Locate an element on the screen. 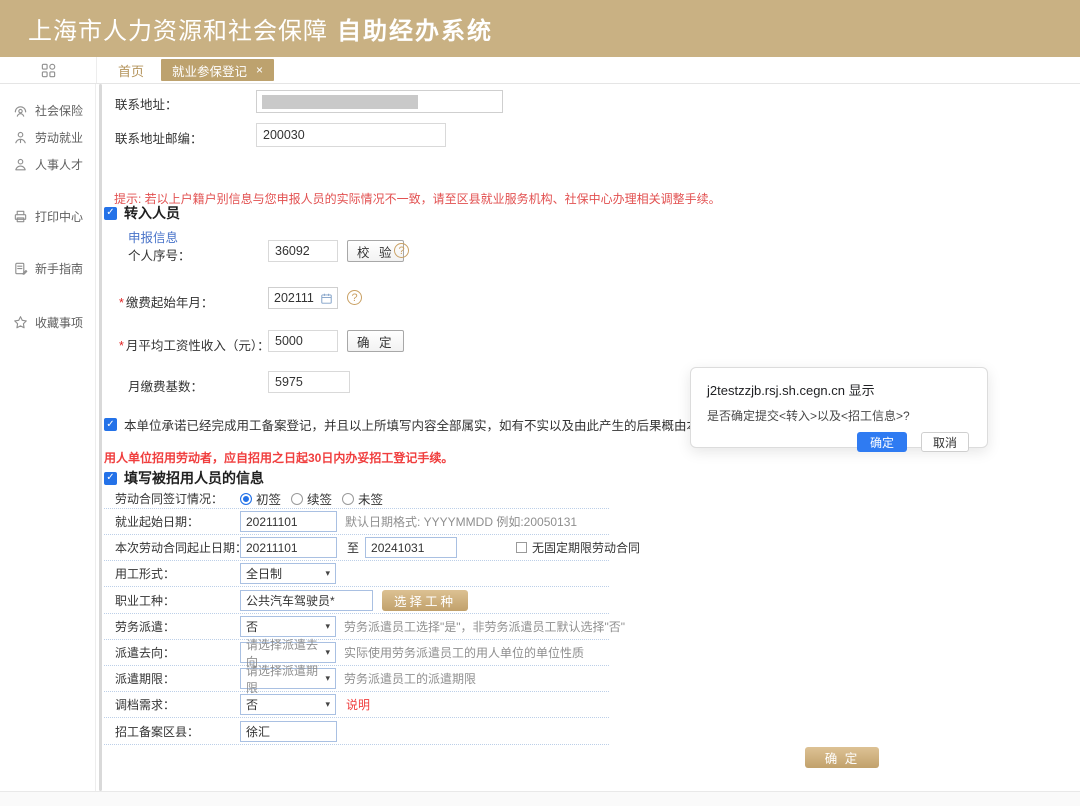  hire-section-header: ✓ 填写被招用人员的信息 is located at coordinates (184, 478).